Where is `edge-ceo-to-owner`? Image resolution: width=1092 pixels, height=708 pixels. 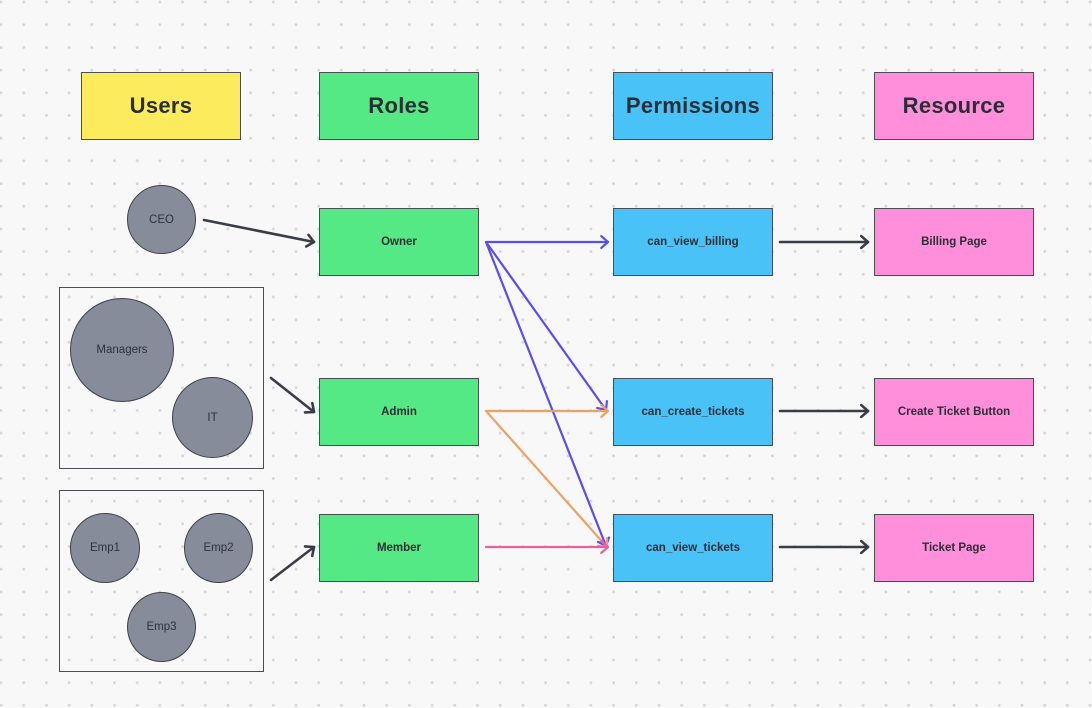
edge-ceo-to-owner is located at coordinates (259, 233).